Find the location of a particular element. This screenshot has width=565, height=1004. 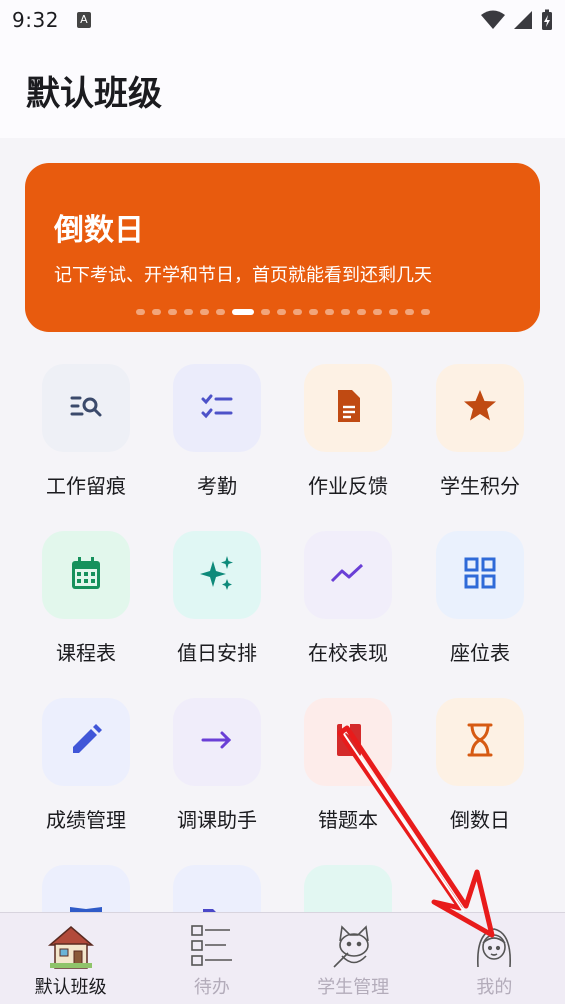

page-title: 默认班级 is located at coordinates (94, 94).